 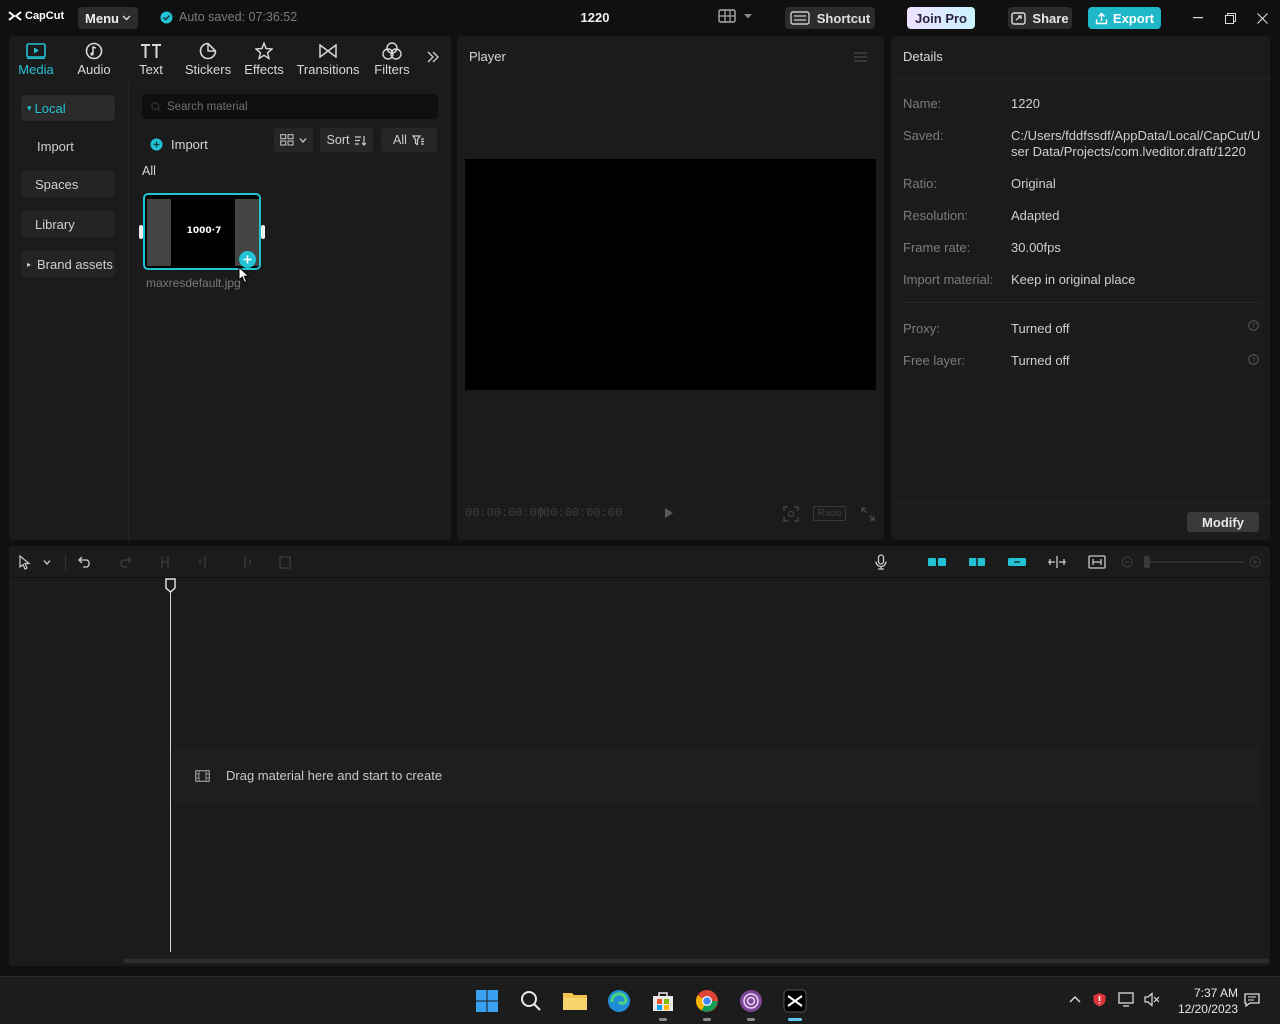 What do you see at coordinates (1152, 999) in the screenshot?
I see `volume-muted-icon` at bounding box center [1152, 999].